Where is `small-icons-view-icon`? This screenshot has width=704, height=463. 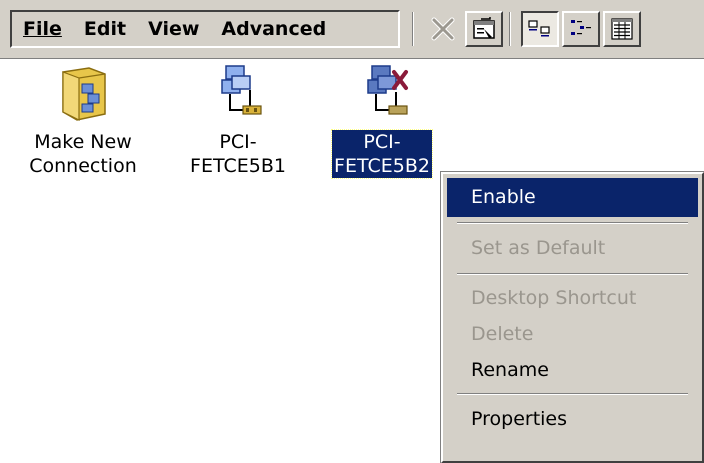
small-icons-view-icon is located at coordinates (581, 27).